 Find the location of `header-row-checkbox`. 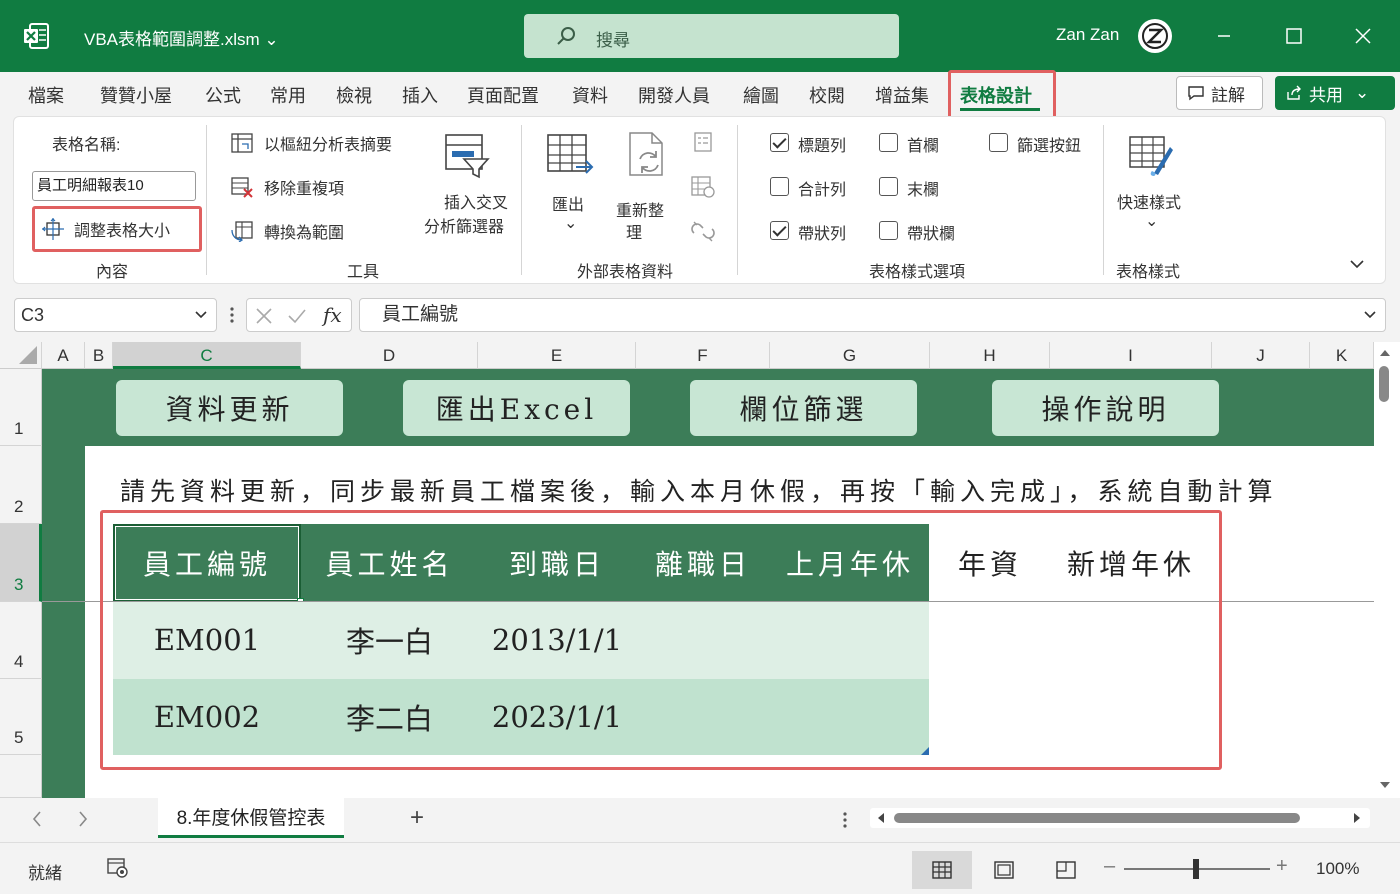

header-row-checkbox is located at coordinates (779, 142).